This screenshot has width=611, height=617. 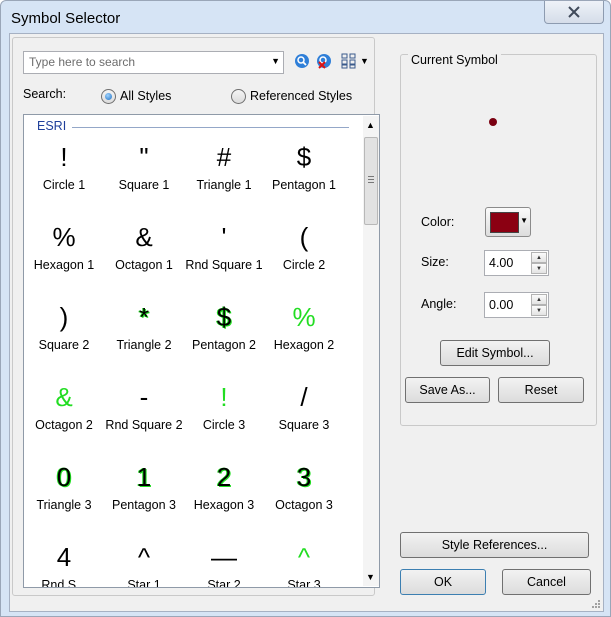 I want to click on symbol-cell: 2 Hexagon 3, so click(x=224, y=495).